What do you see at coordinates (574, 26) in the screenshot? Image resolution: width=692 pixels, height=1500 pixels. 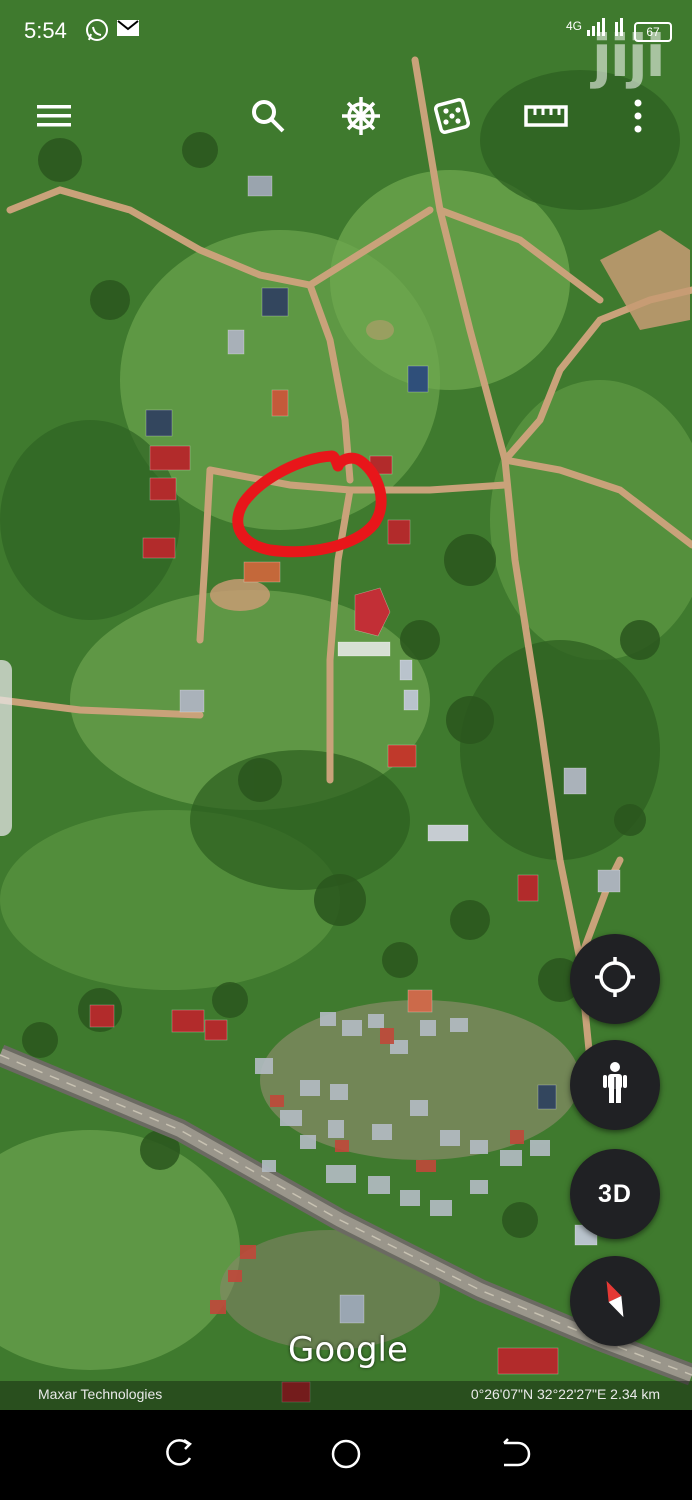 I see `network-type: 4G` at bounding box center [574, 26].